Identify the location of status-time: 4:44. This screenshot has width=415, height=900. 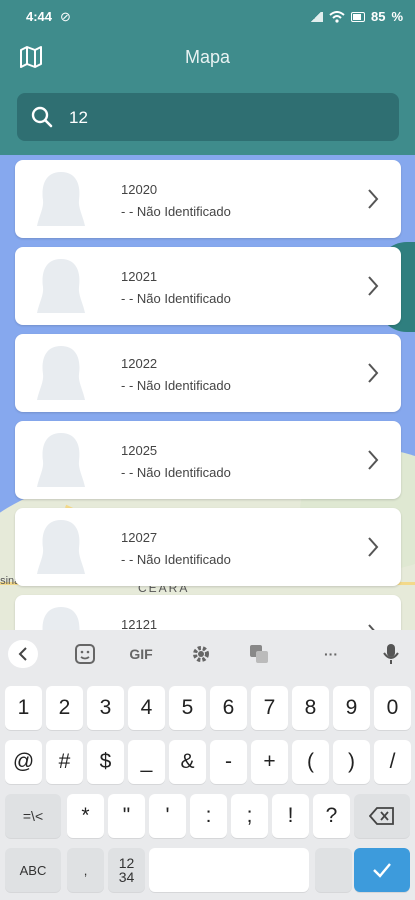
(39, 16).